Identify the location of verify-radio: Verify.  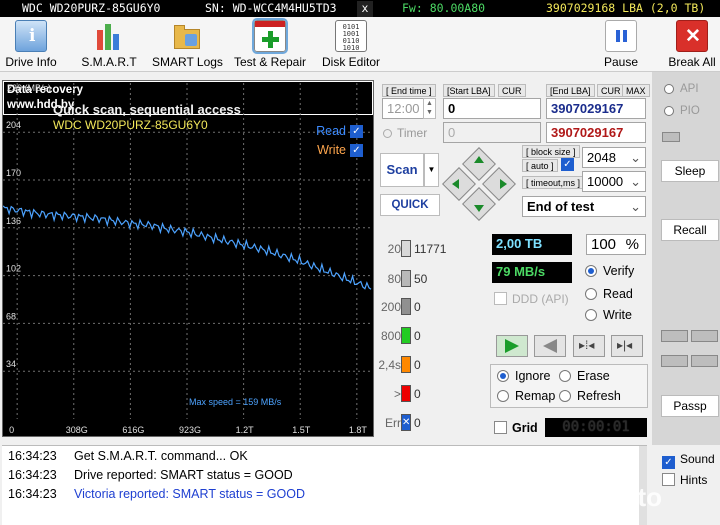
(609, 271).